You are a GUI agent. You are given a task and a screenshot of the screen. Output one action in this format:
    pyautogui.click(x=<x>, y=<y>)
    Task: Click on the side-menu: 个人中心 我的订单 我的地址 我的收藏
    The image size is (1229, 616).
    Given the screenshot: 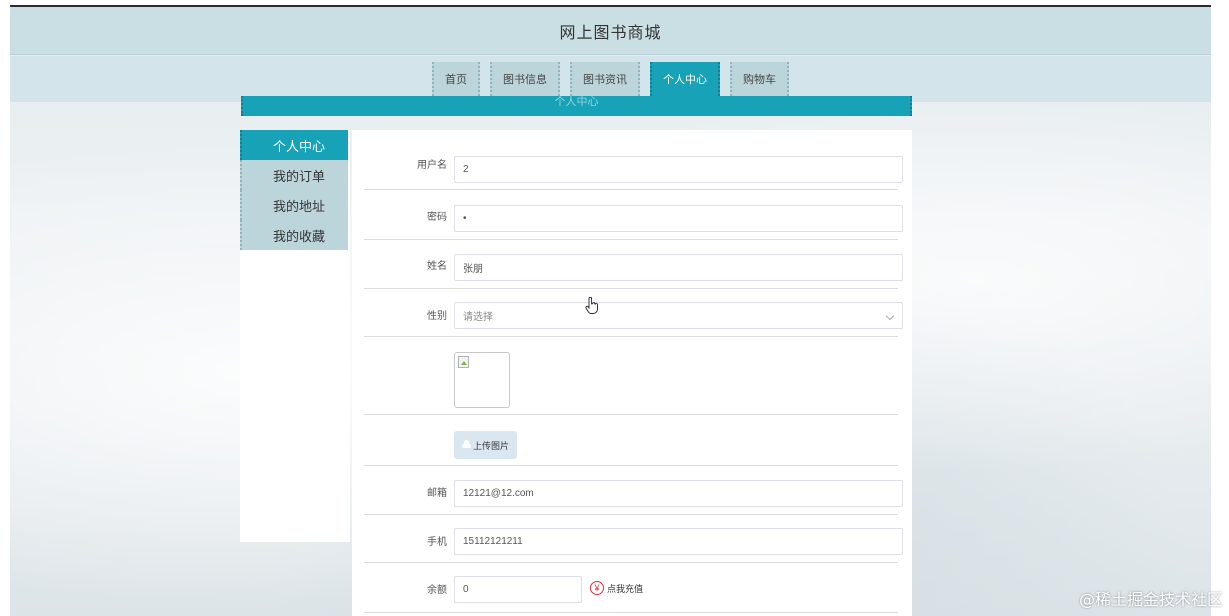 What is the action you would take?
    pyautogui.click(x=294, y=190)
    